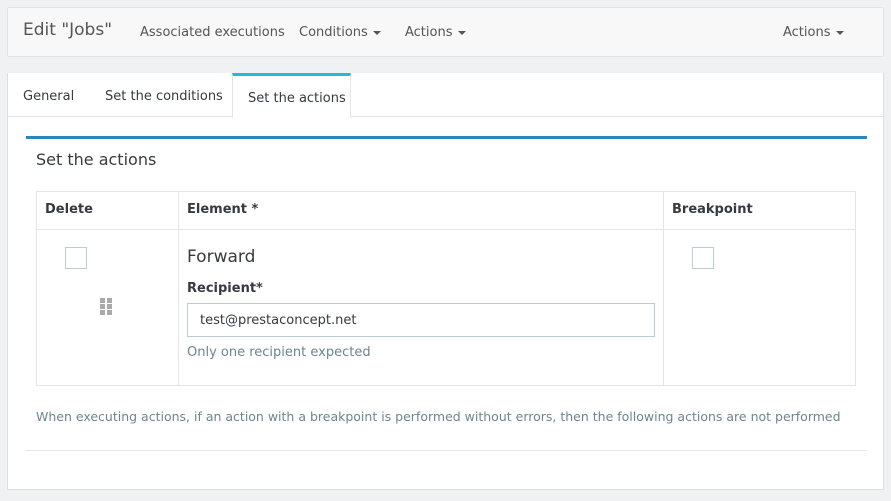 This screenshot has width=891, height=501. Describe the element at coordinates (68, 30) in the screenshot. I see `page-title: Edit "Jobs"` at that location.